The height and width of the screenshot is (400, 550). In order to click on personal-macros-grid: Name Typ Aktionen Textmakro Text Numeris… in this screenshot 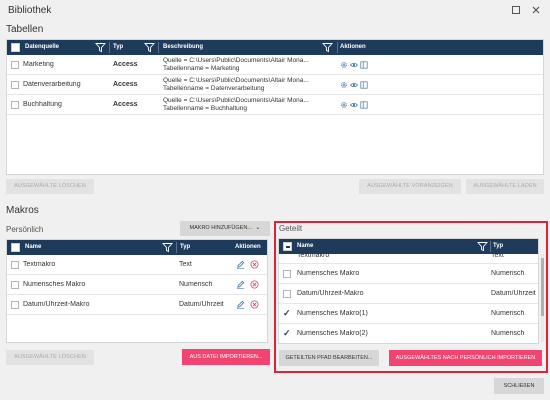, I will do `click(137, 291)`.